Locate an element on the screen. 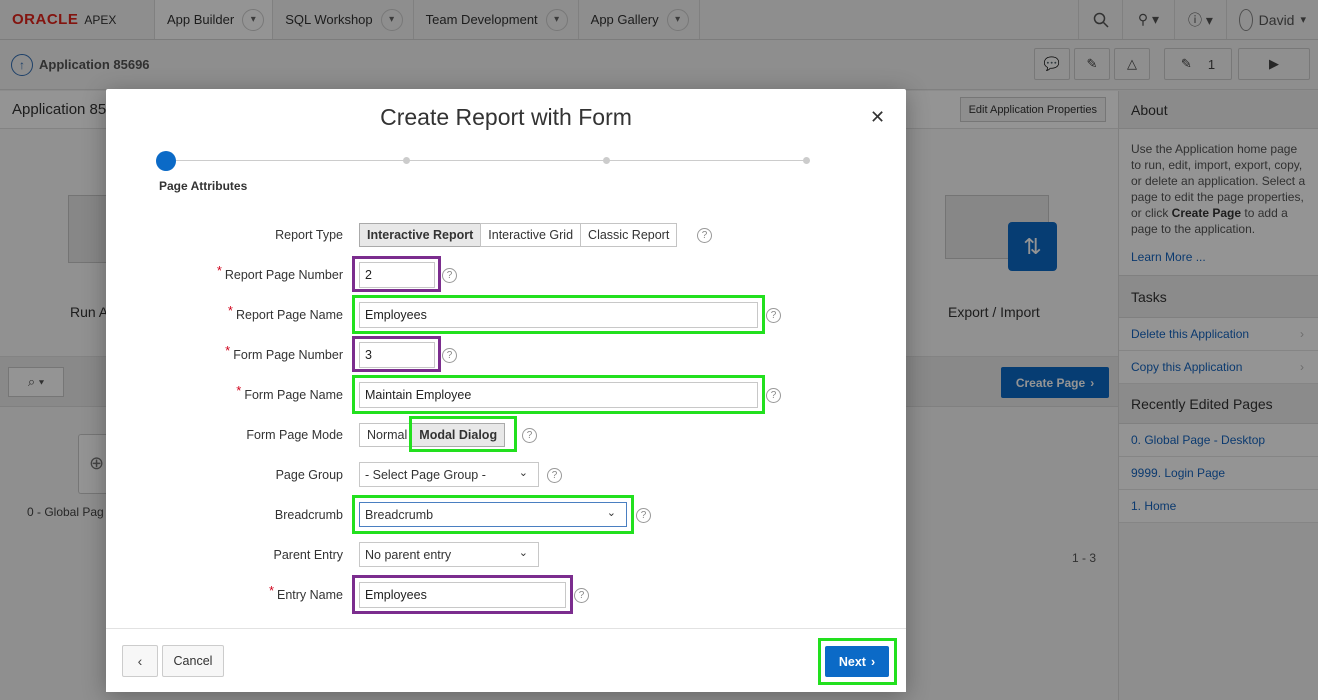 The height and width of the screenshot is (700, 1318). wizard-step-current is located at coordinates (166, 161).